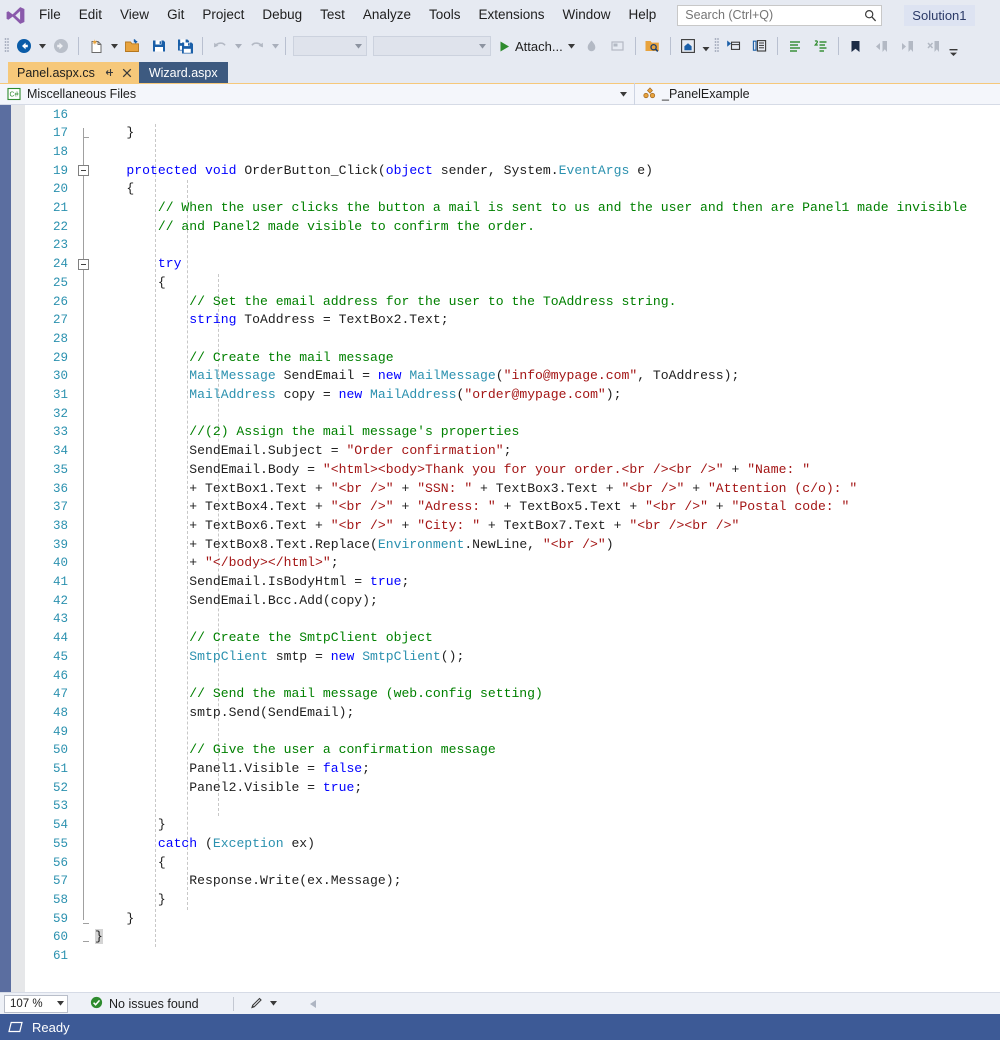 The image size is (1000, 1040). I want to click on code-token: ;, so click(366, 768).